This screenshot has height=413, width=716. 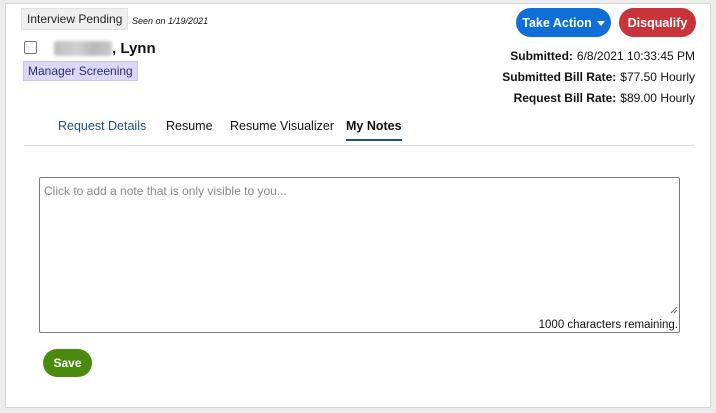 I want to click on seen-date: Seen on 1/19/2021, so click(x=170, y=21).